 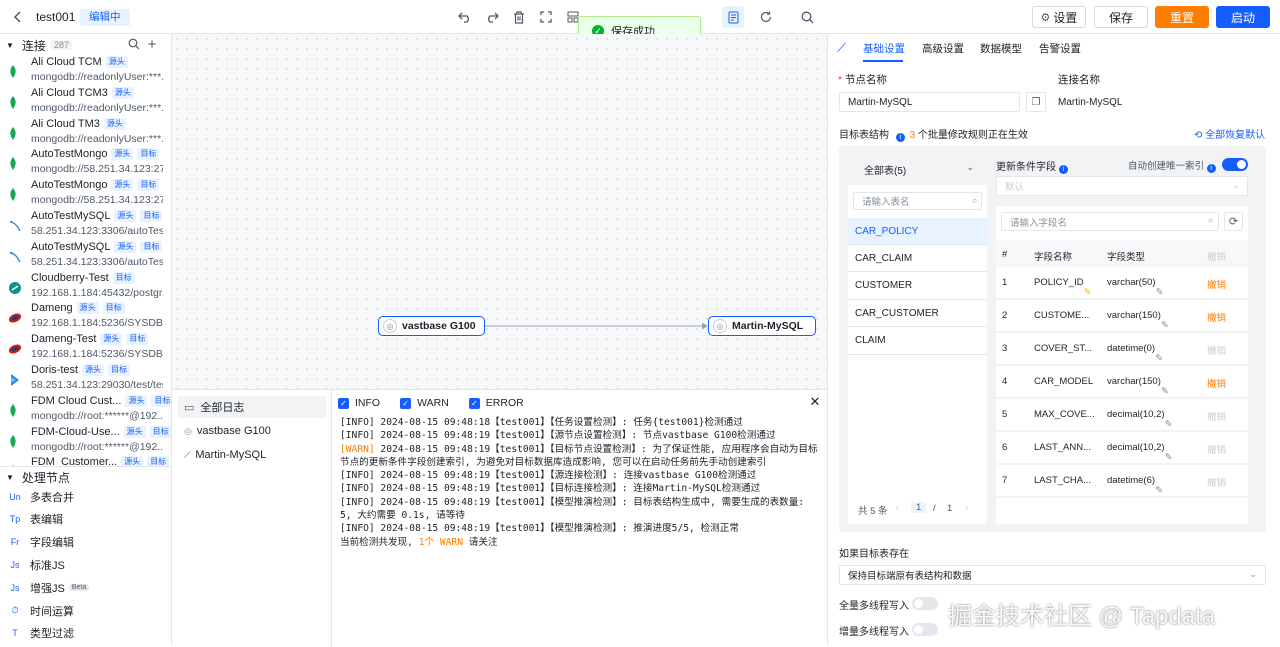 I want to click on table-row: CUSTOMER, so click(x=917, y=286).